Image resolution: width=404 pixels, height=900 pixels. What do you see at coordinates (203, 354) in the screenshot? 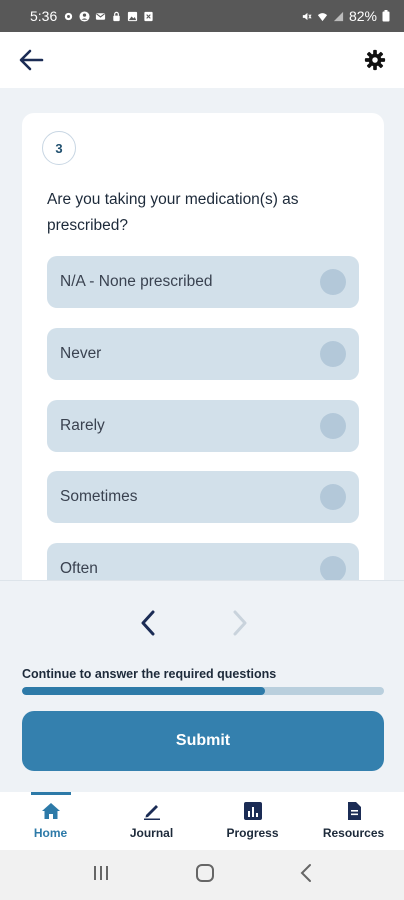
I see `option-never: Never` at bounding box center [203, 354].